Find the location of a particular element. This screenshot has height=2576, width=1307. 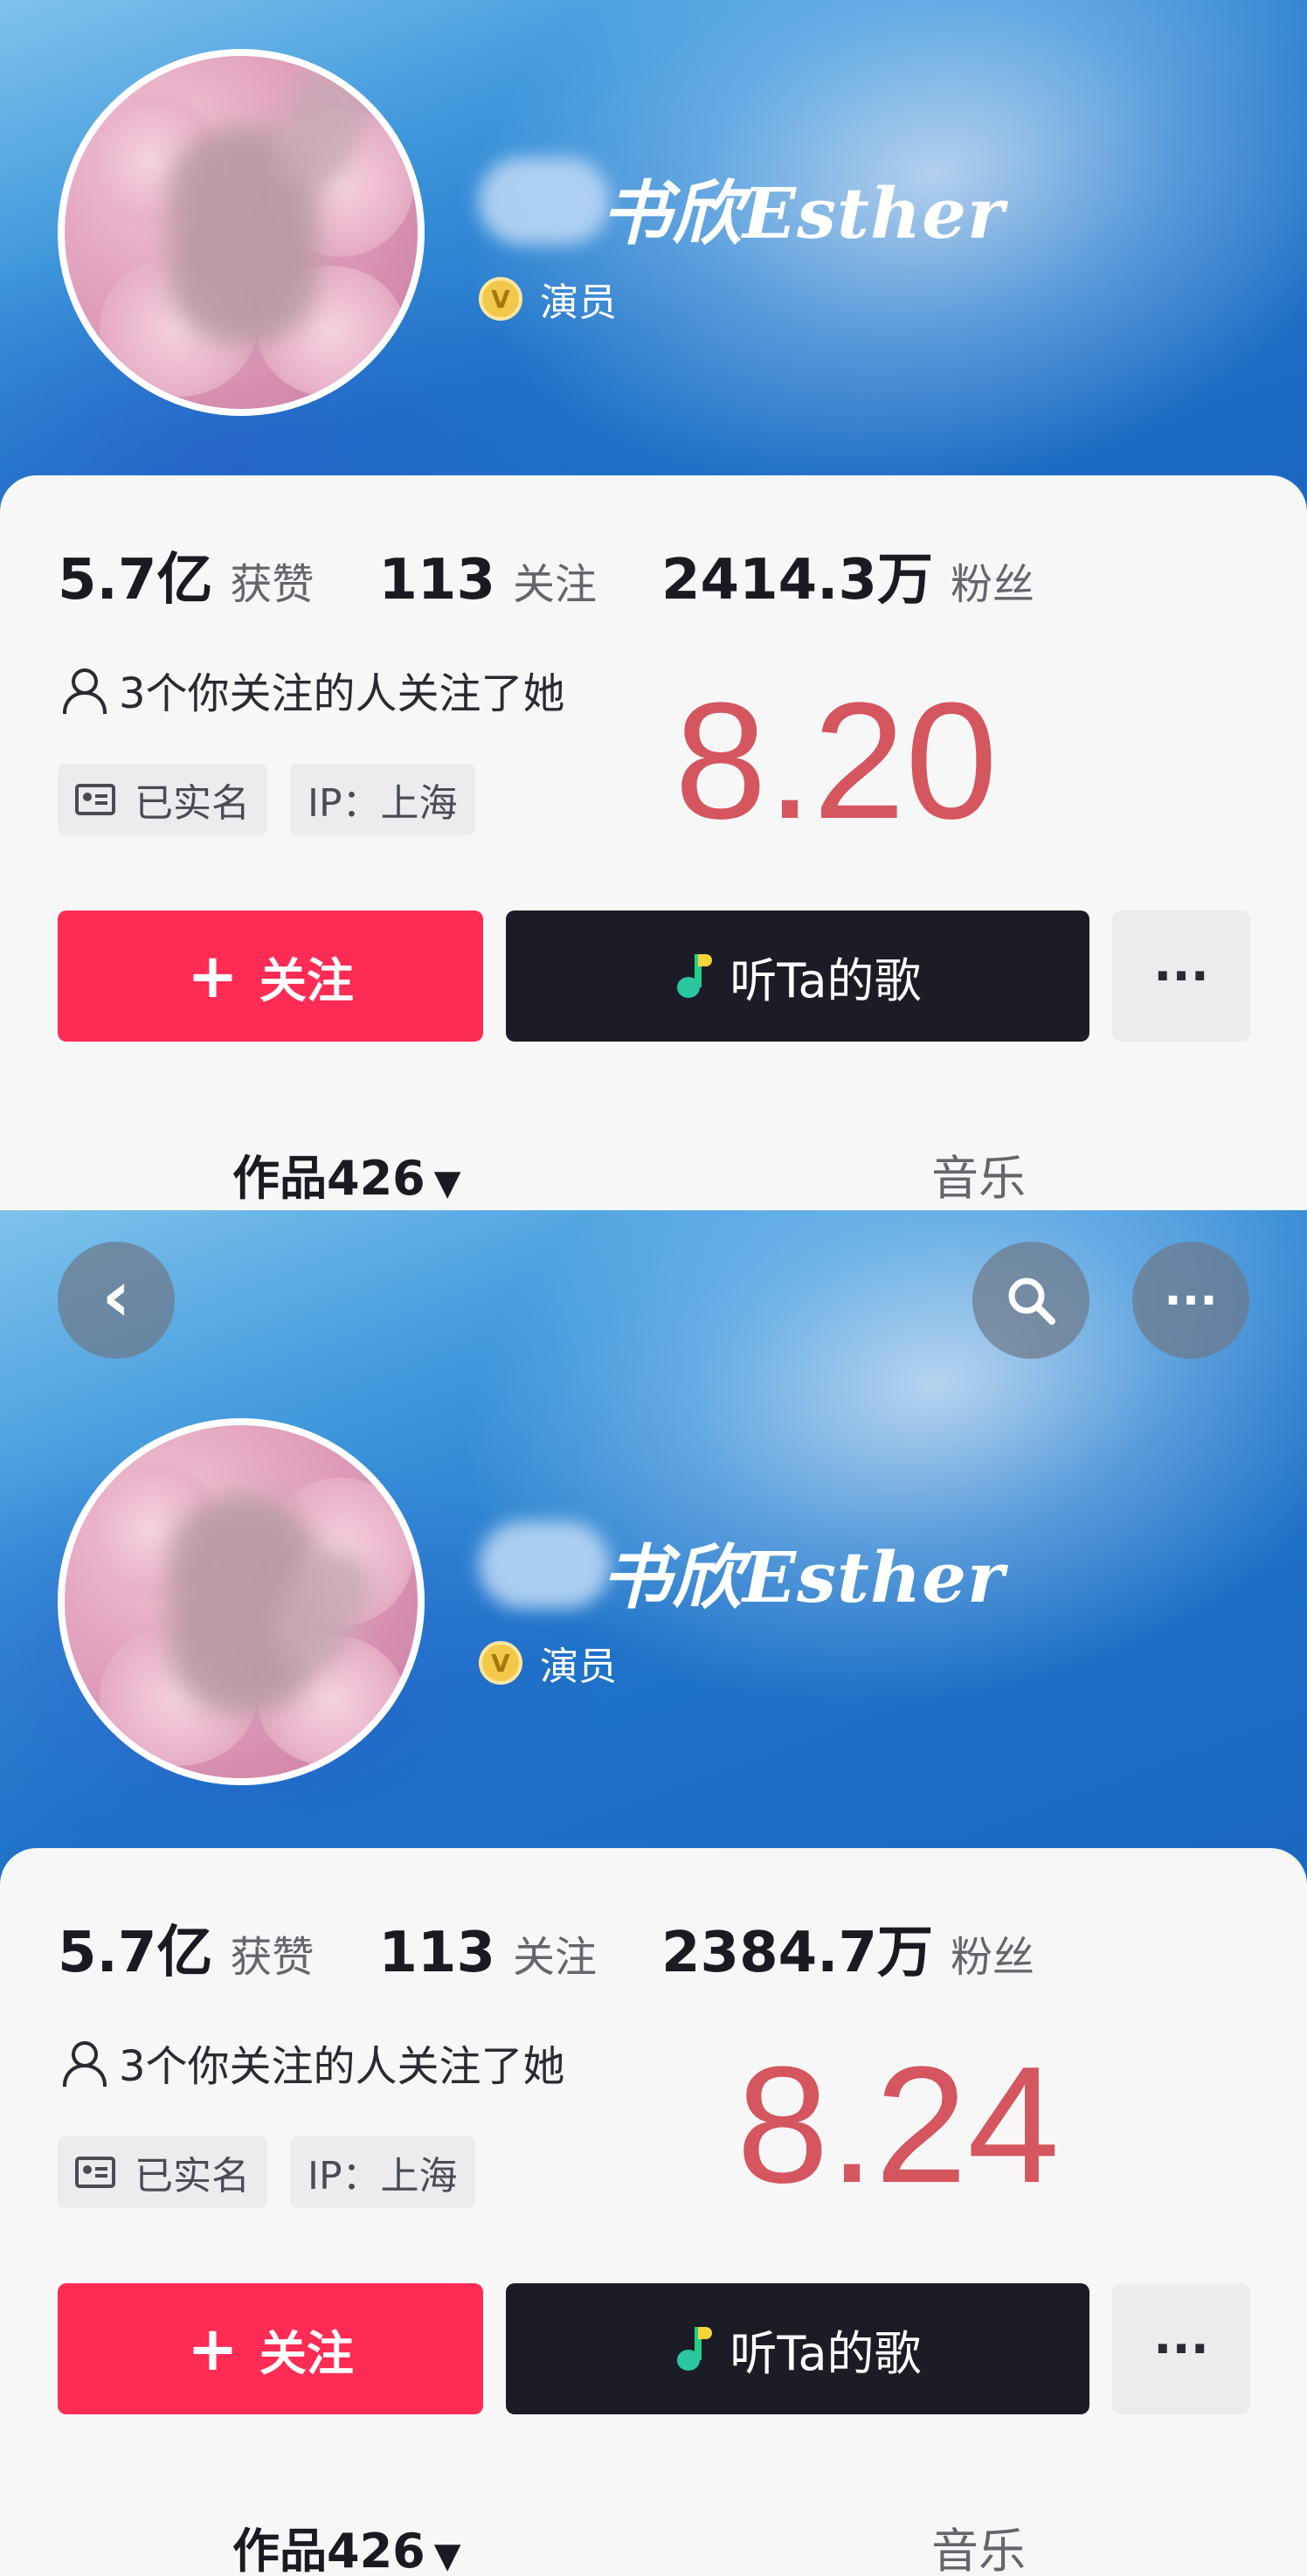

date-annotation: 8.20 is located at coordinates (836, 761).